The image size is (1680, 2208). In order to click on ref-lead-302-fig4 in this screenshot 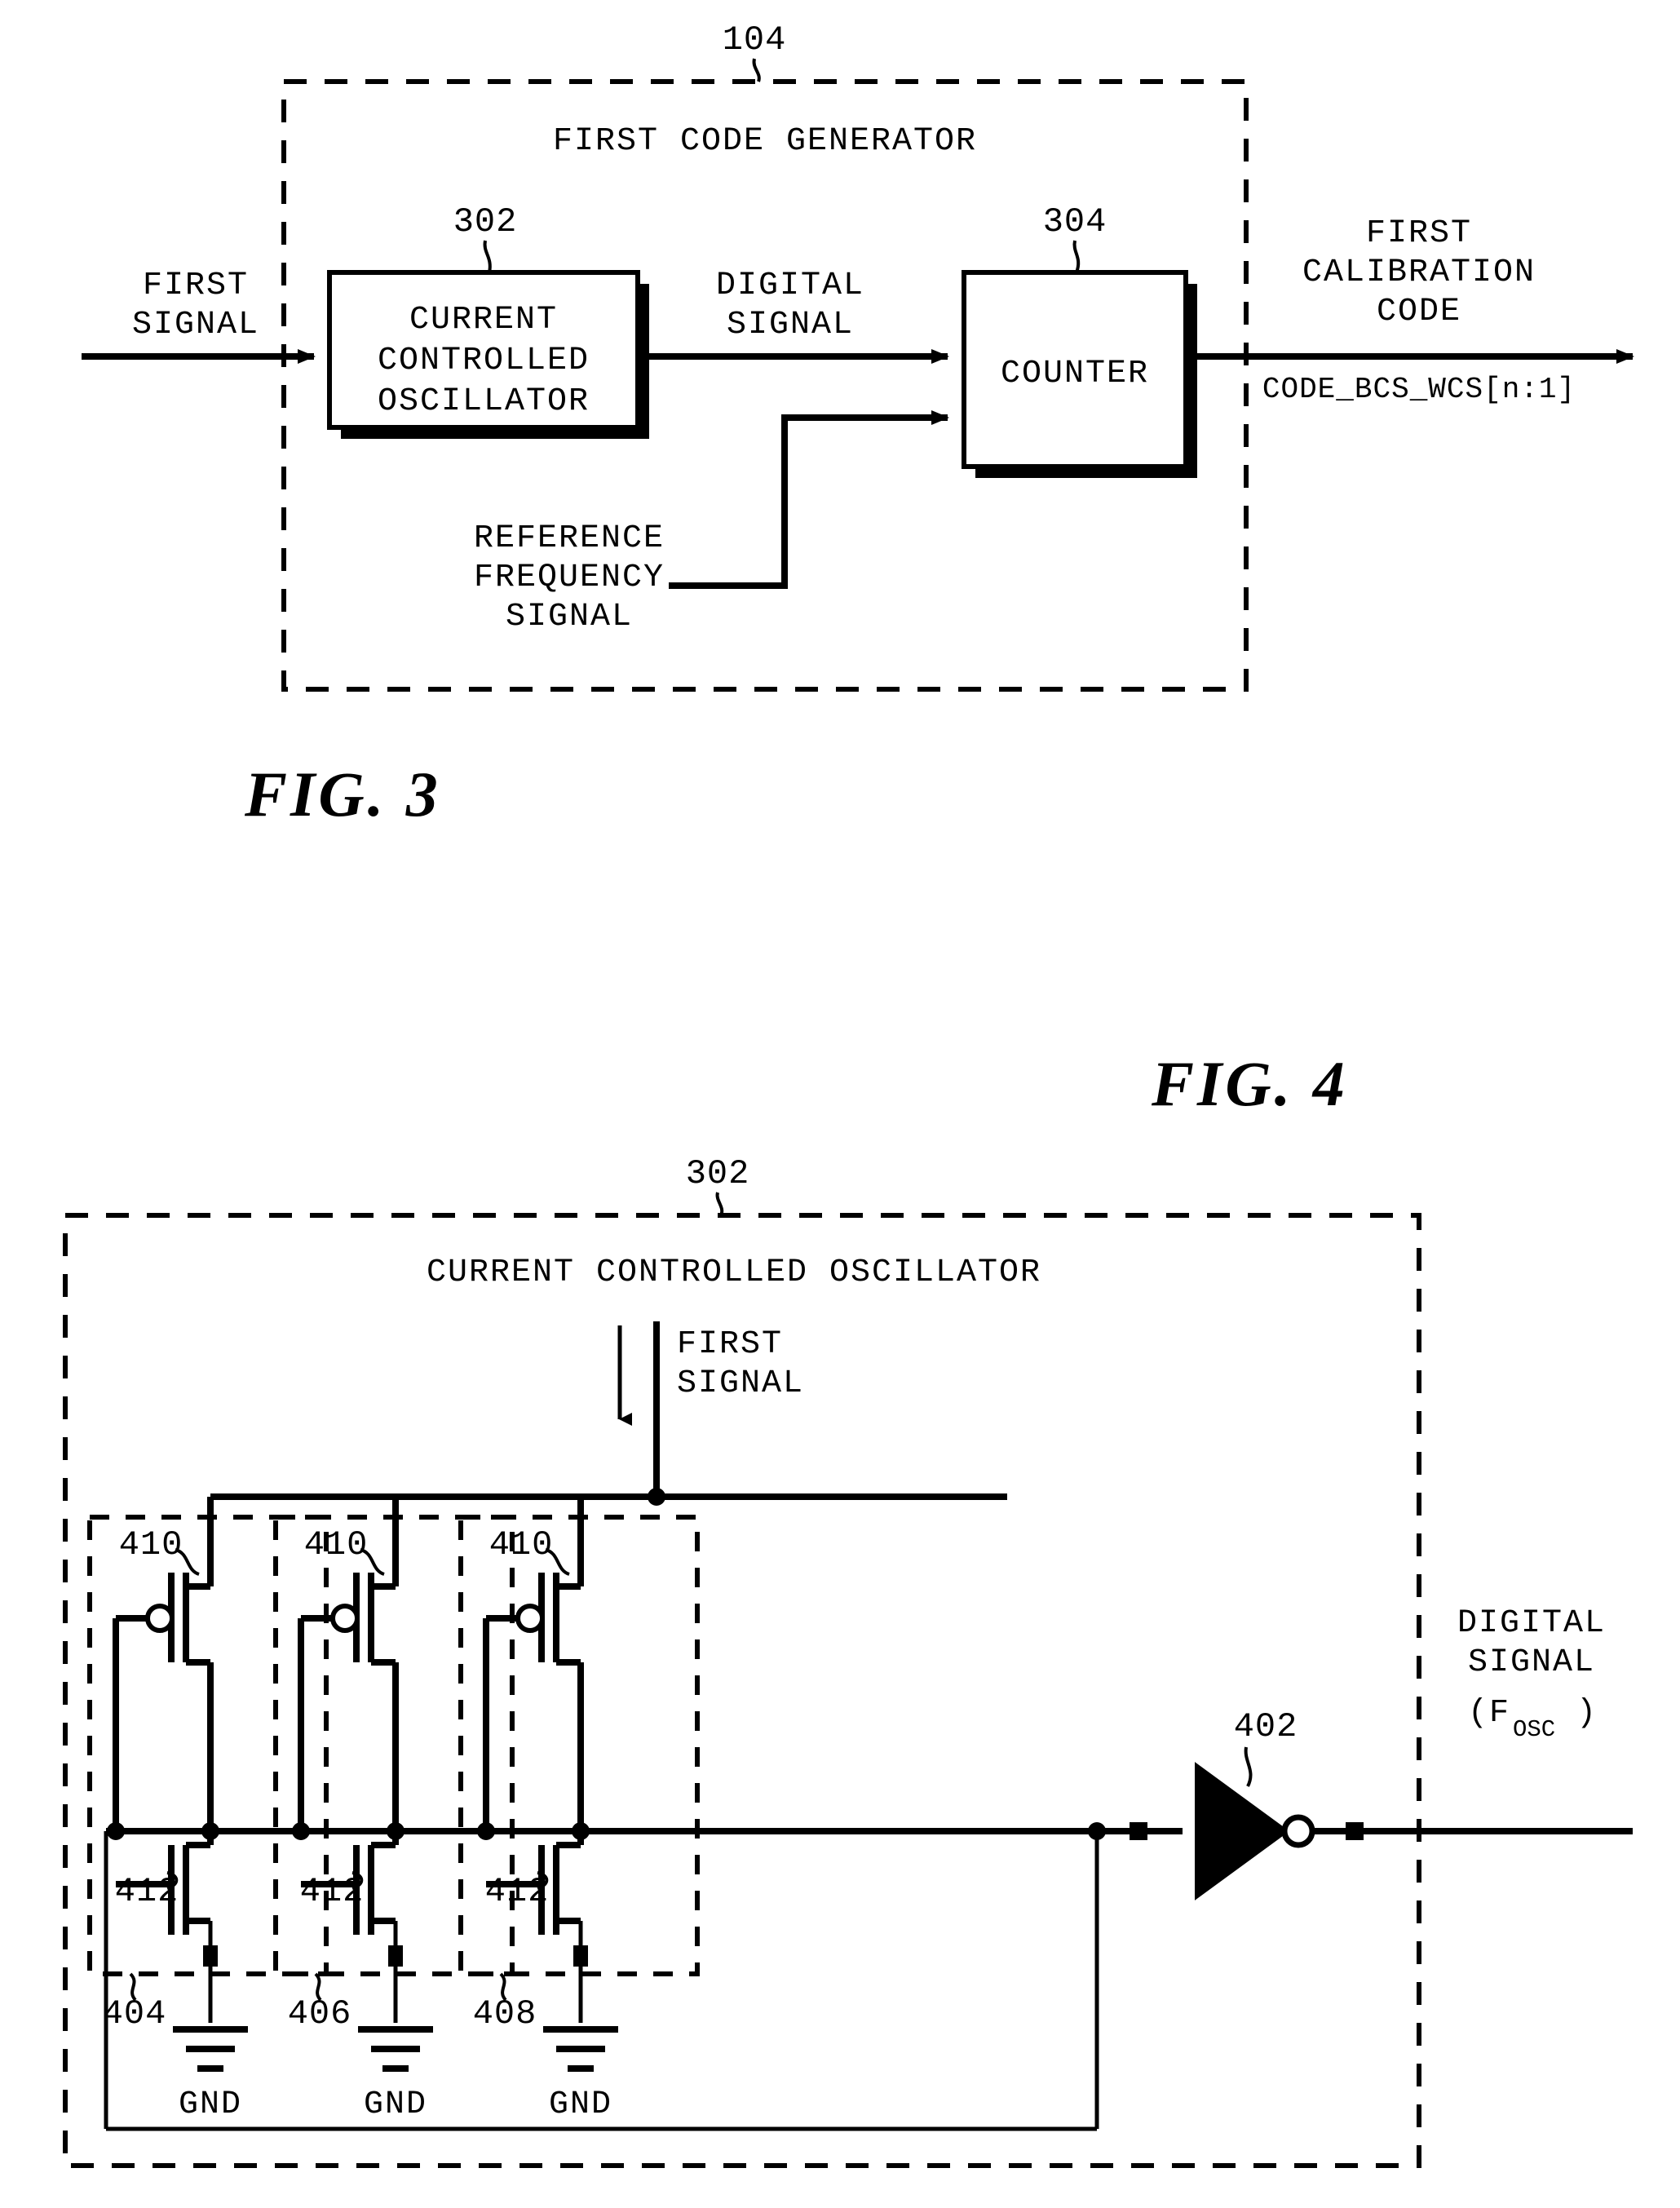, I will do `click(719, 1204)`.